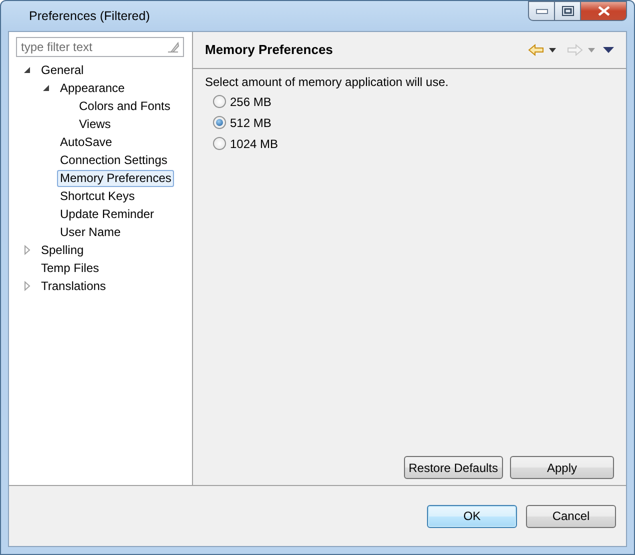 Image resolution: width=635 pixels, height=555 pixels. Describe the element at coordinates (327, 82) in the screenshot. I see `description-text: Select amount of memory application will use.` at that location.